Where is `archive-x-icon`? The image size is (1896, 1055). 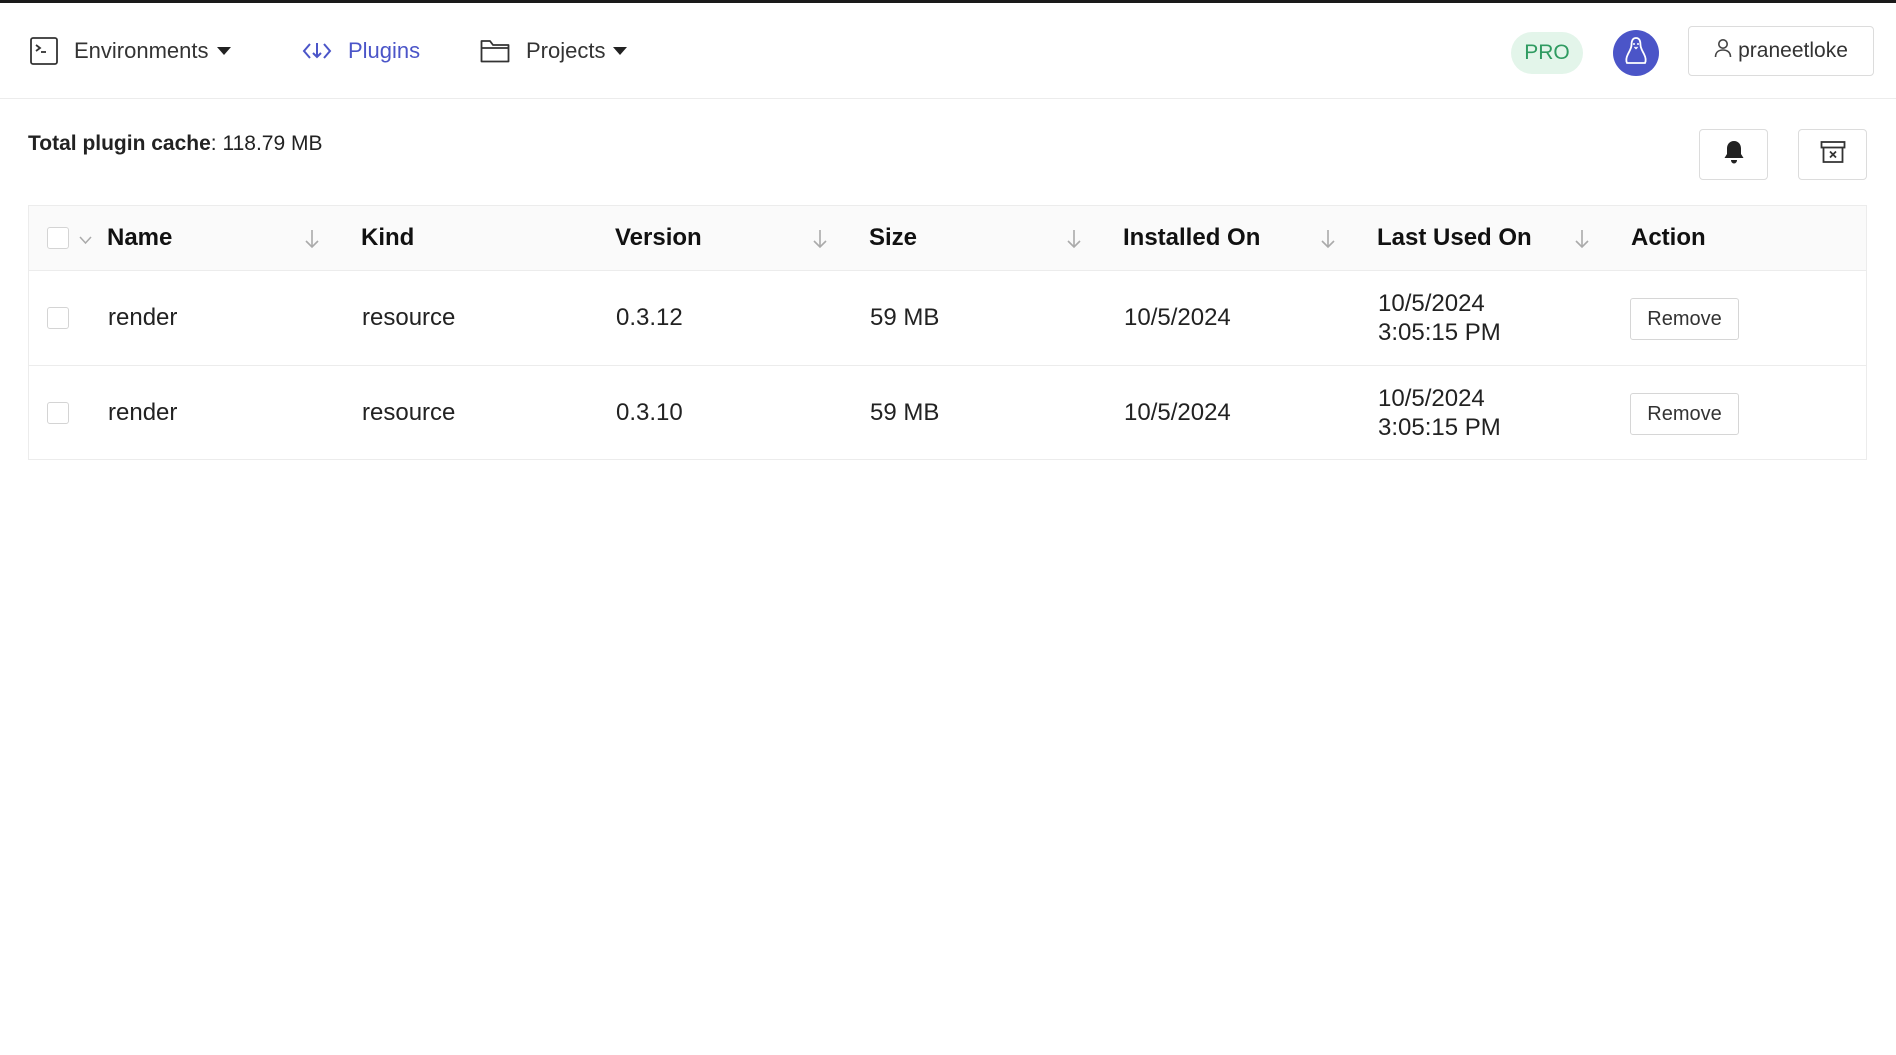 archive-x-icon is located at coordinates (1833, 154).